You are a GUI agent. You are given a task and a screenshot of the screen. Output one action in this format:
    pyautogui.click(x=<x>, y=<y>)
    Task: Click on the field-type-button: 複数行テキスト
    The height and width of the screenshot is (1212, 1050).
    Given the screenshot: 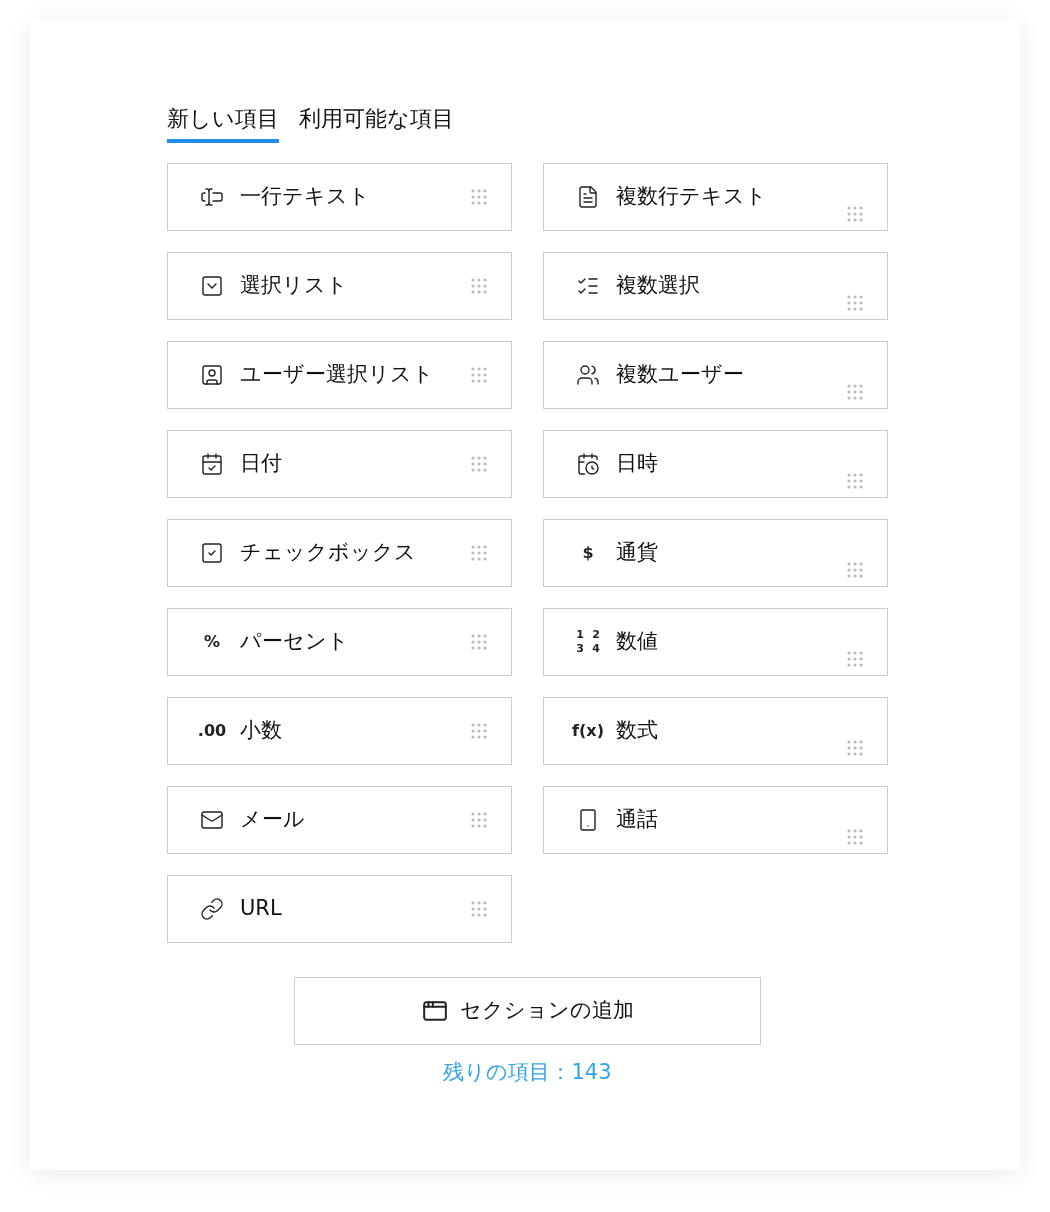 What is the action you would take?
    pyautogui.click(x=715, y=197)
    